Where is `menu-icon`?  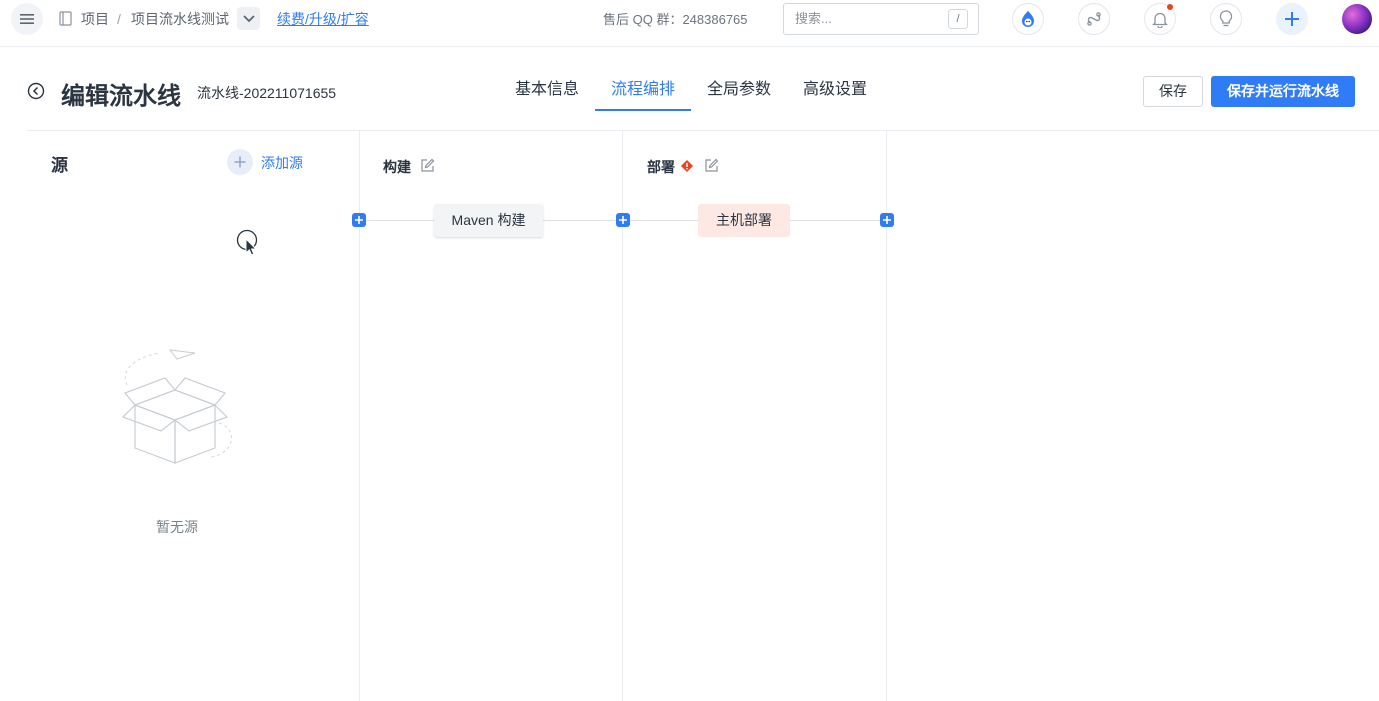
menu-icon is located at coordinates (27, 19).